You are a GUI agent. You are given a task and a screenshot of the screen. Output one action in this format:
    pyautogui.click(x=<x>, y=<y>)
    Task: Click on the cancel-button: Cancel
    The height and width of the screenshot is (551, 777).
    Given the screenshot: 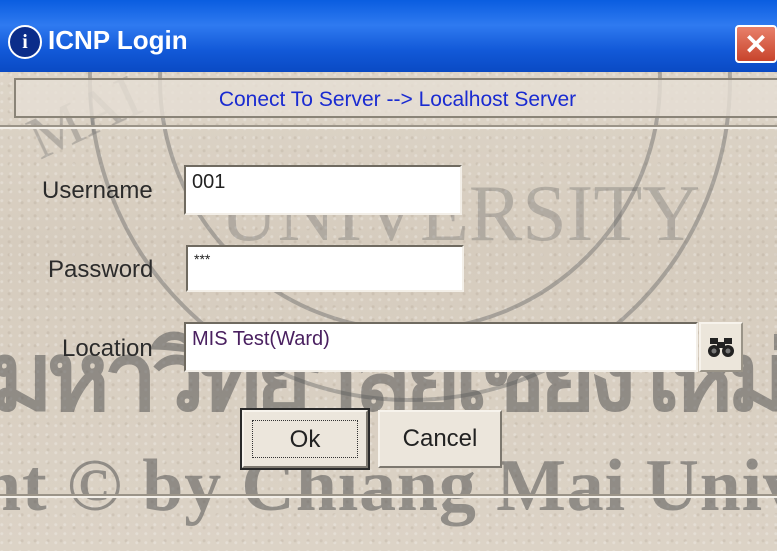 What is the action you would take?
    pyautogui.click(x=440, y=439)
    